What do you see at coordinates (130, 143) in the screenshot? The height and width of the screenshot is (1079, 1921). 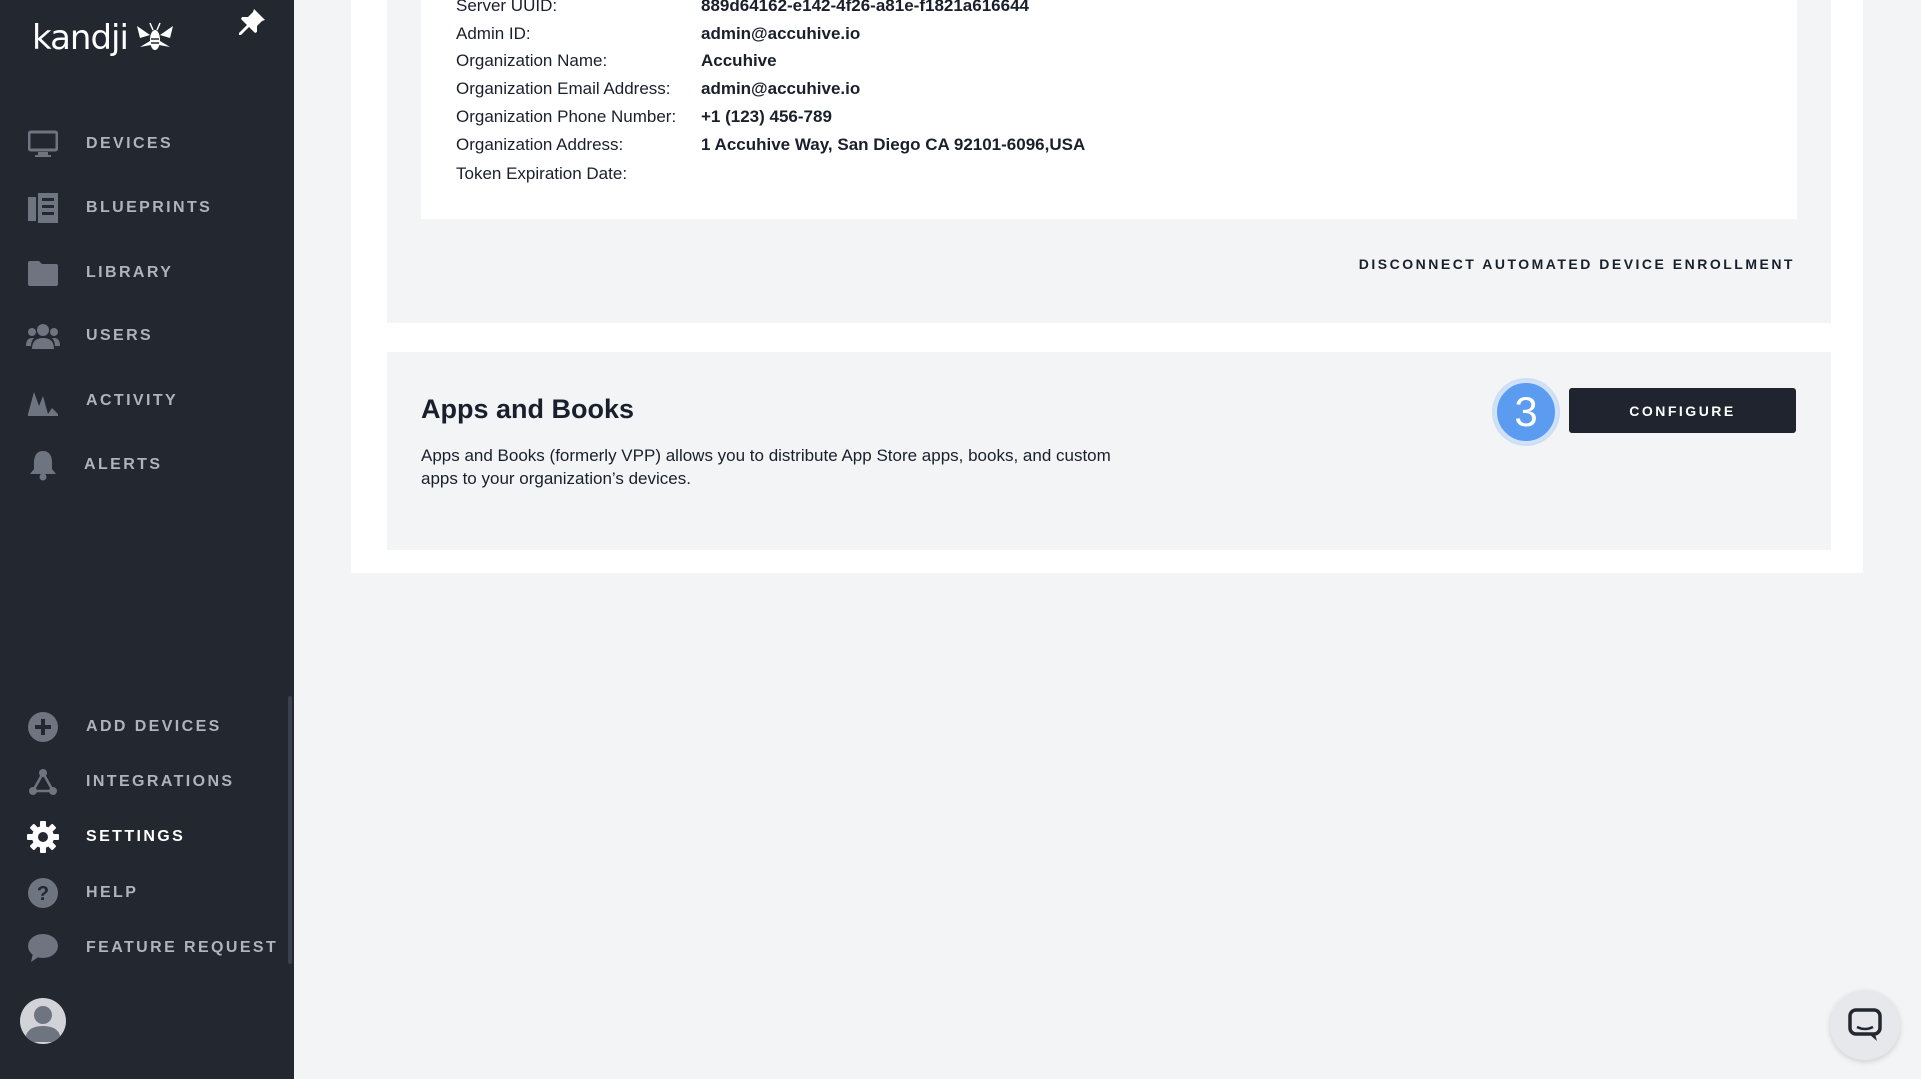 I see `sidebar-item-label: Devices` at bounding box center [130, 143].